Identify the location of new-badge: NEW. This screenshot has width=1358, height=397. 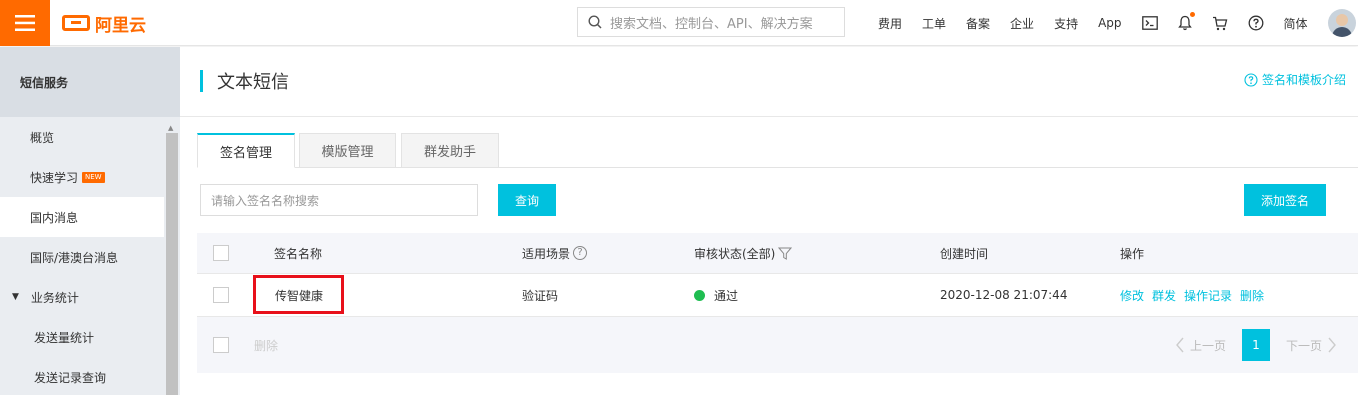
(93, 177).